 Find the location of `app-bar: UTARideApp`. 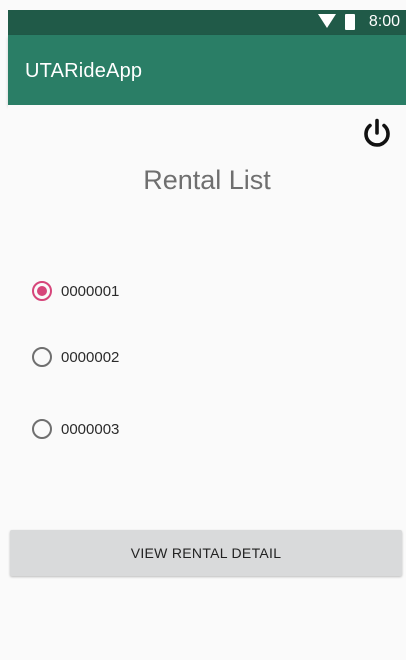

app-bar: UTARideApp is located at coordinates (207, 70).